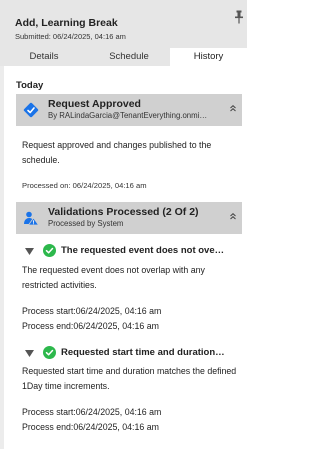 This screenshot has width=320, height=449. What do you see at coordinates (66, 23) in the screenshot?
I see `request-title: Add, Learning Break` at bounding box center [66, 23].